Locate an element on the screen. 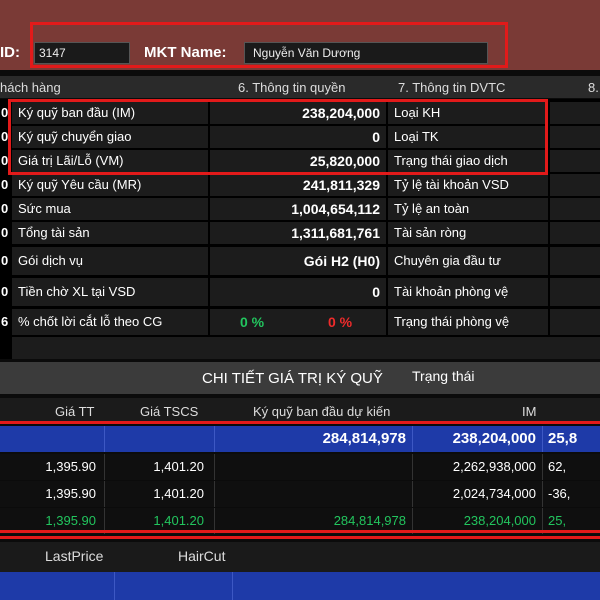  info-label-right: Tài khoản phòng vệ is located at coordinates (468, 292).